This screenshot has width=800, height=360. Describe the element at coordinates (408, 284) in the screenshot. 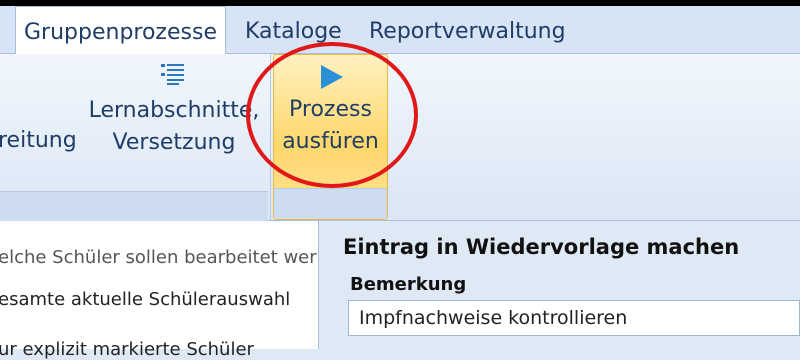

I see `bemerkung-label: Bemerkung` at that location.